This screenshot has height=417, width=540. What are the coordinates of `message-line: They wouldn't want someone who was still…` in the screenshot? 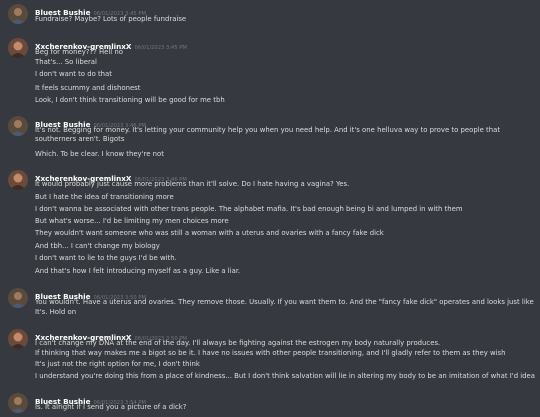 It's located at (209, 233).